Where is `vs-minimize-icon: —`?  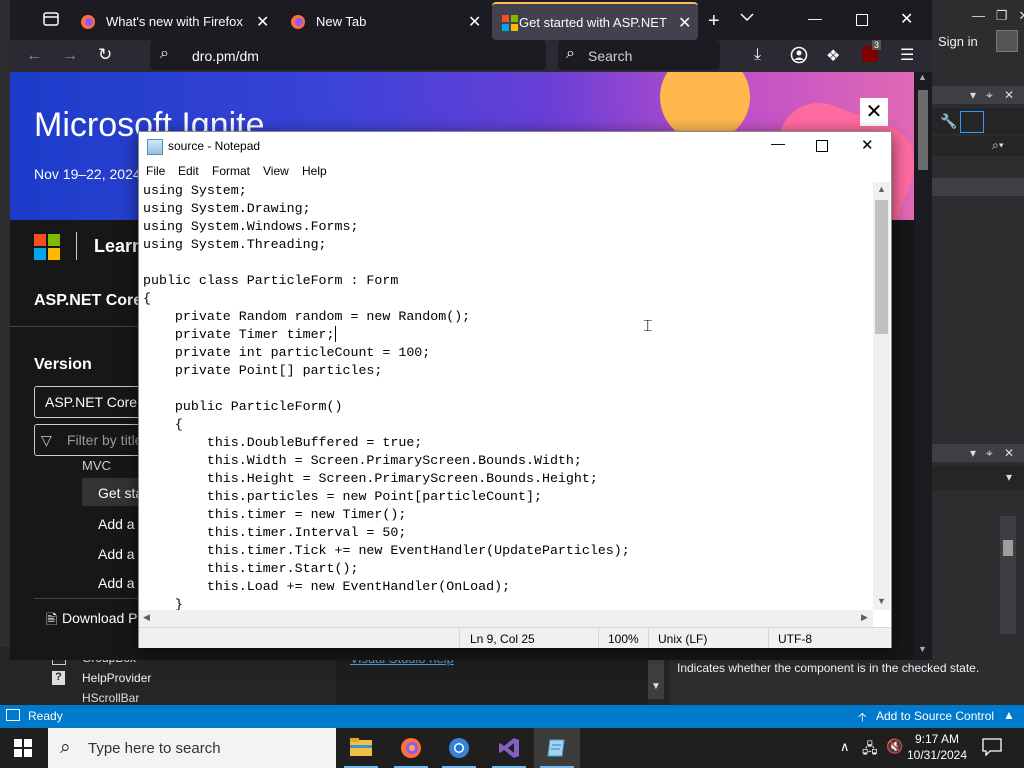
vs-minimize-icon: — is located at coordinates (978, 15).